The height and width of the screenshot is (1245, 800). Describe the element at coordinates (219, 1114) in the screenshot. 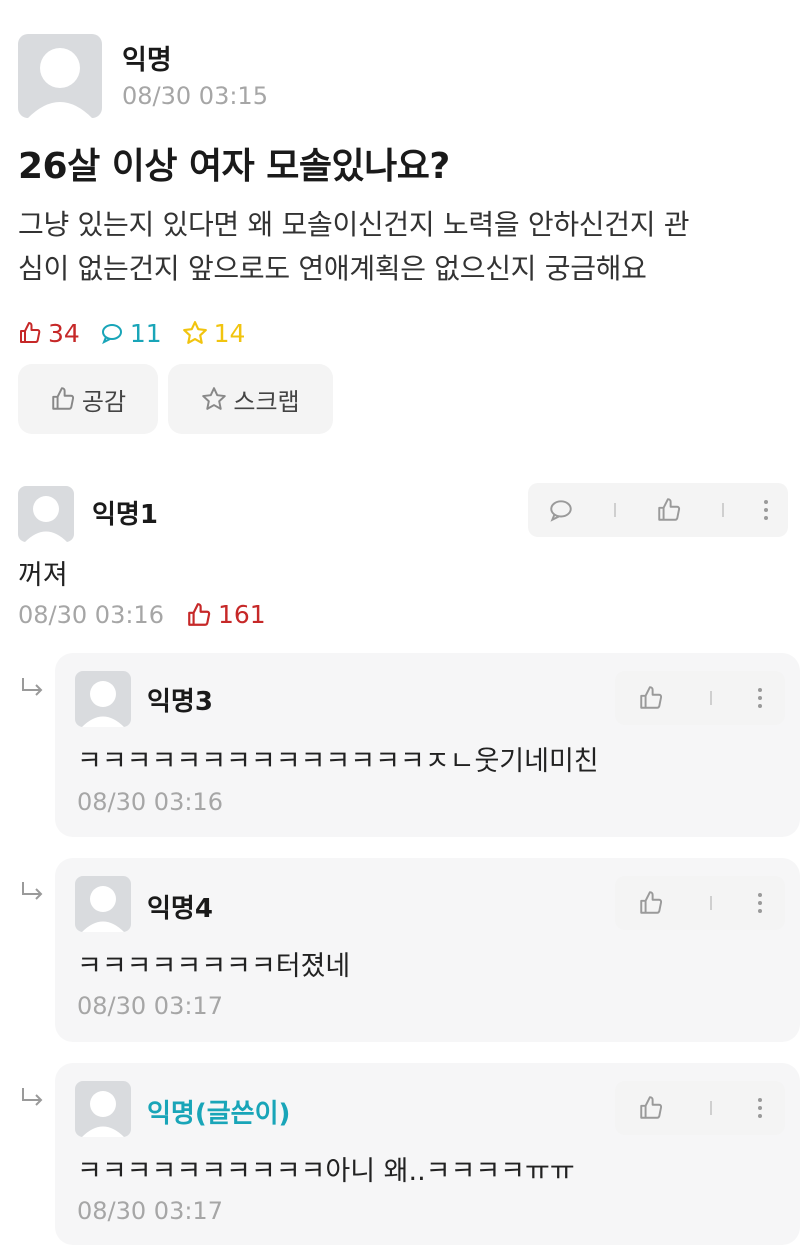

I see `reply-author: 익명(글쓴이)` at that location.